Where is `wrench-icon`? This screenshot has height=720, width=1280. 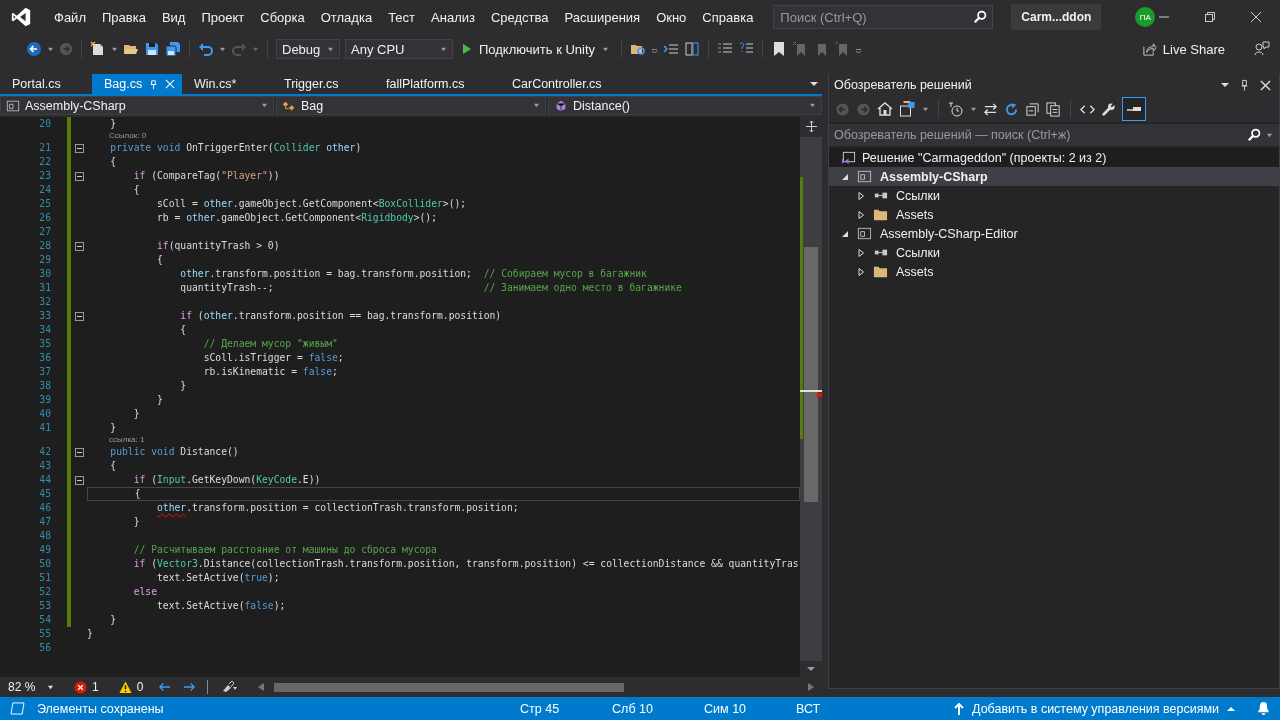 wrench-icon is located at coordinates (1108, 109).